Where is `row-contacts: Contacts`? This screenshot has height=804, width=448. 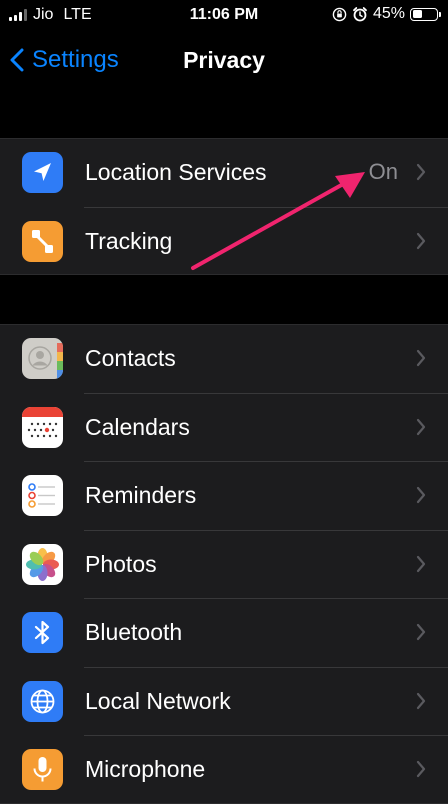
row-contacts: Contacts is located at coordinates (224, 358).